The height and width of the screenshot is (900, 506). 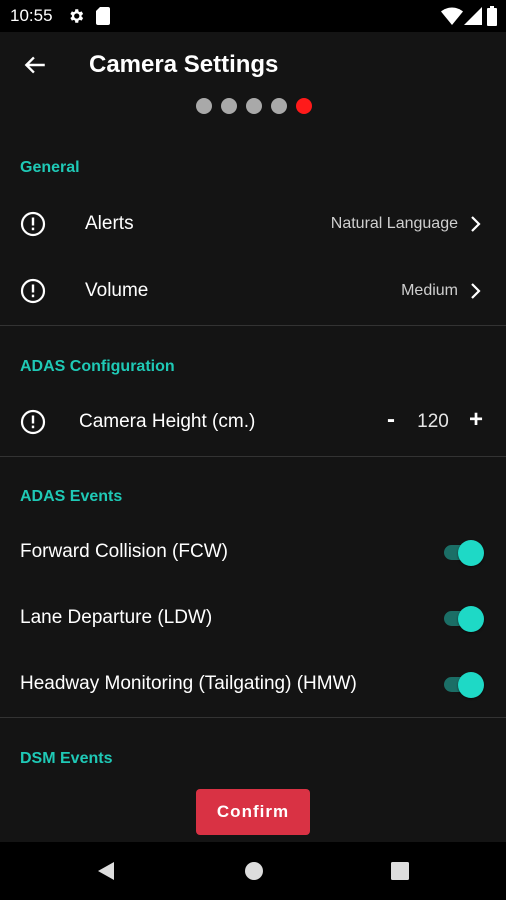 I want to click on fcw-label: Forward Collision (FCW), so click(x=124, y=551).